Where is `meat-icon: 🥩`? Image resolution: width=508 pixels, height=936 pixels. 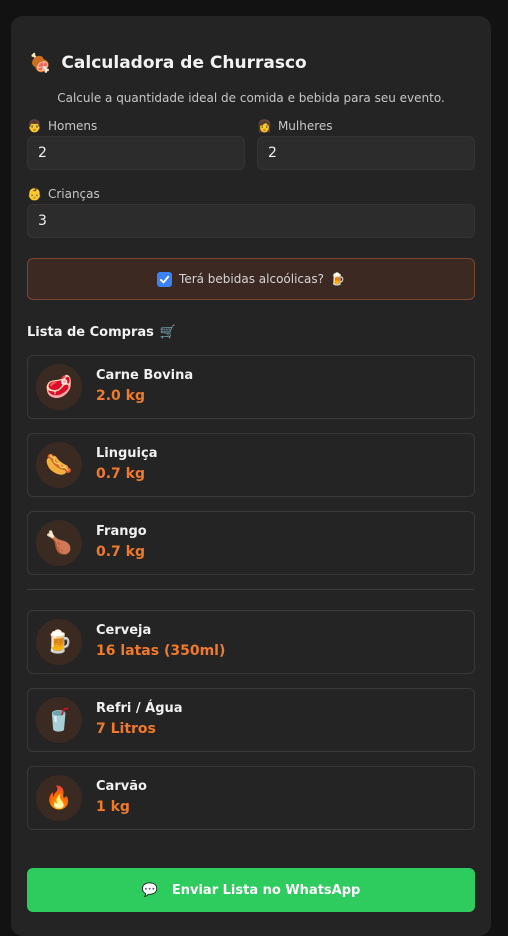 meat-icon: 🥩 is located at coordinates (59, 387).